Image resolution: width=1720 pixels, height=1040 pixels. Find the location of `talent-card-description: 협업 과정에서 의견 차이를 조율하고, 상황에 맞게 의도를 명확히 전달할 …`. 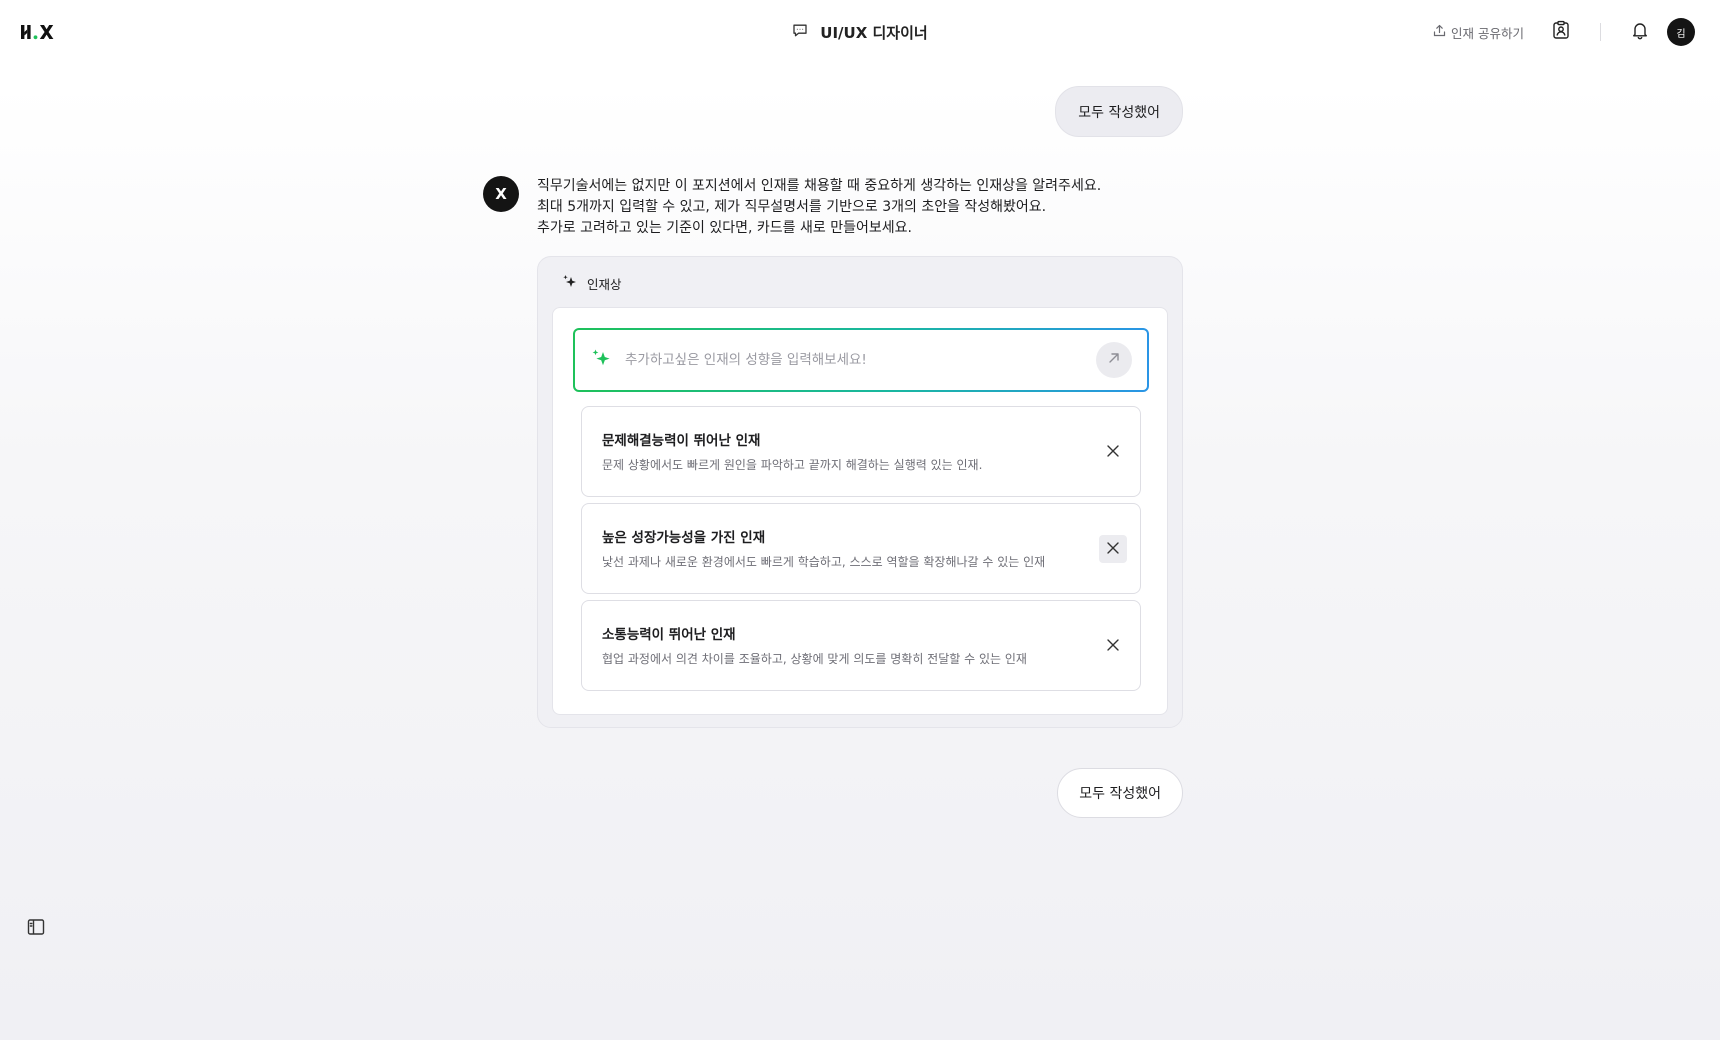

talent-card-description: 협업 과정에서 의견 차이를 조율하고, 상황에 맞게 의도를 명확히 전달할 … is located at coordinates (814, 659).